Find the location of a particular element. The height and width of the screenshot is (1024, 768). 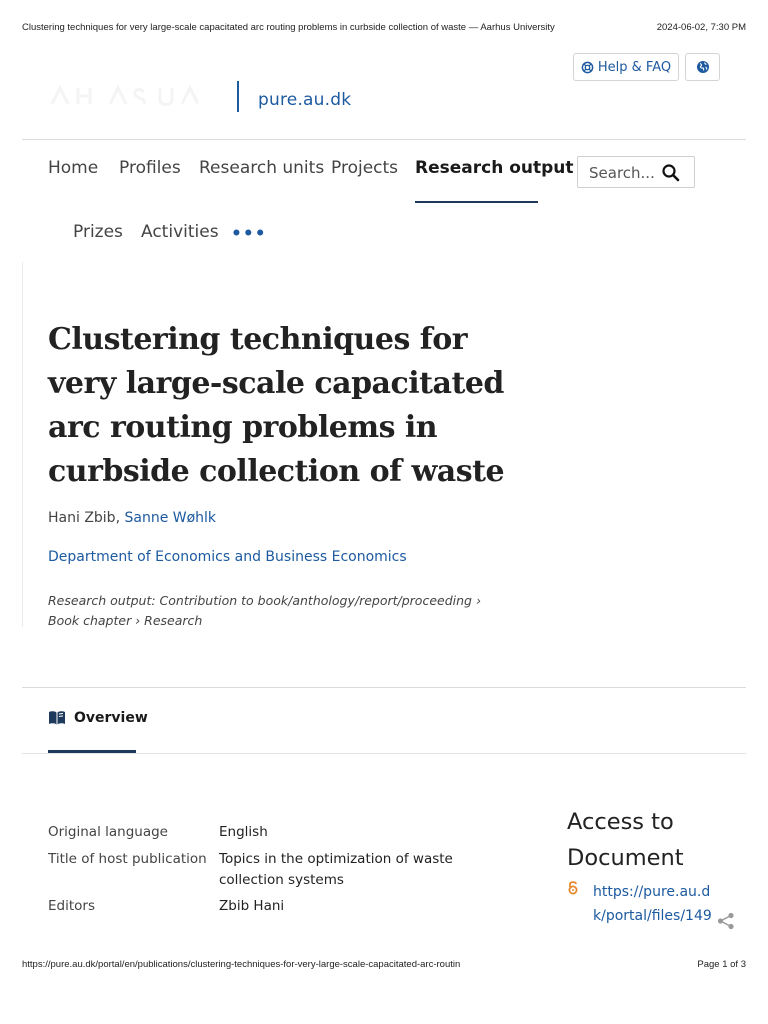

open-access-icon is located at coordinates (573, 889).